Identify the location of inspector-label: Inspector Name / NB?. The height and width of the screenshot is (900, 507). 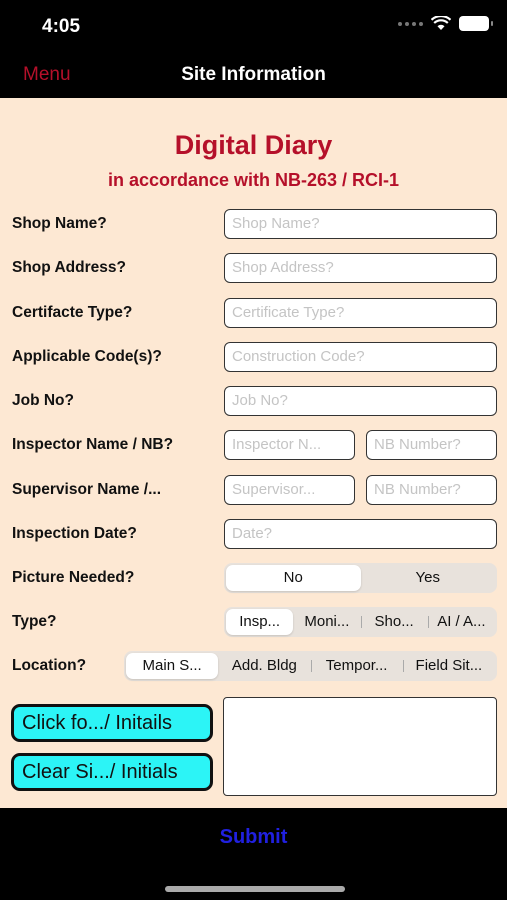
(93, 444).